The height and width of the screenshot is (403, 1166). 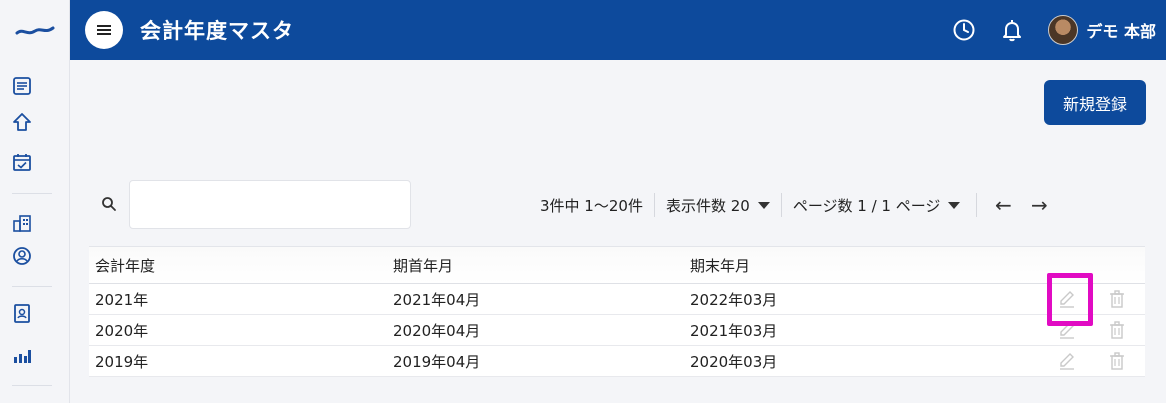 I want to click on user-circle-icon, so click(x=22, y=256).